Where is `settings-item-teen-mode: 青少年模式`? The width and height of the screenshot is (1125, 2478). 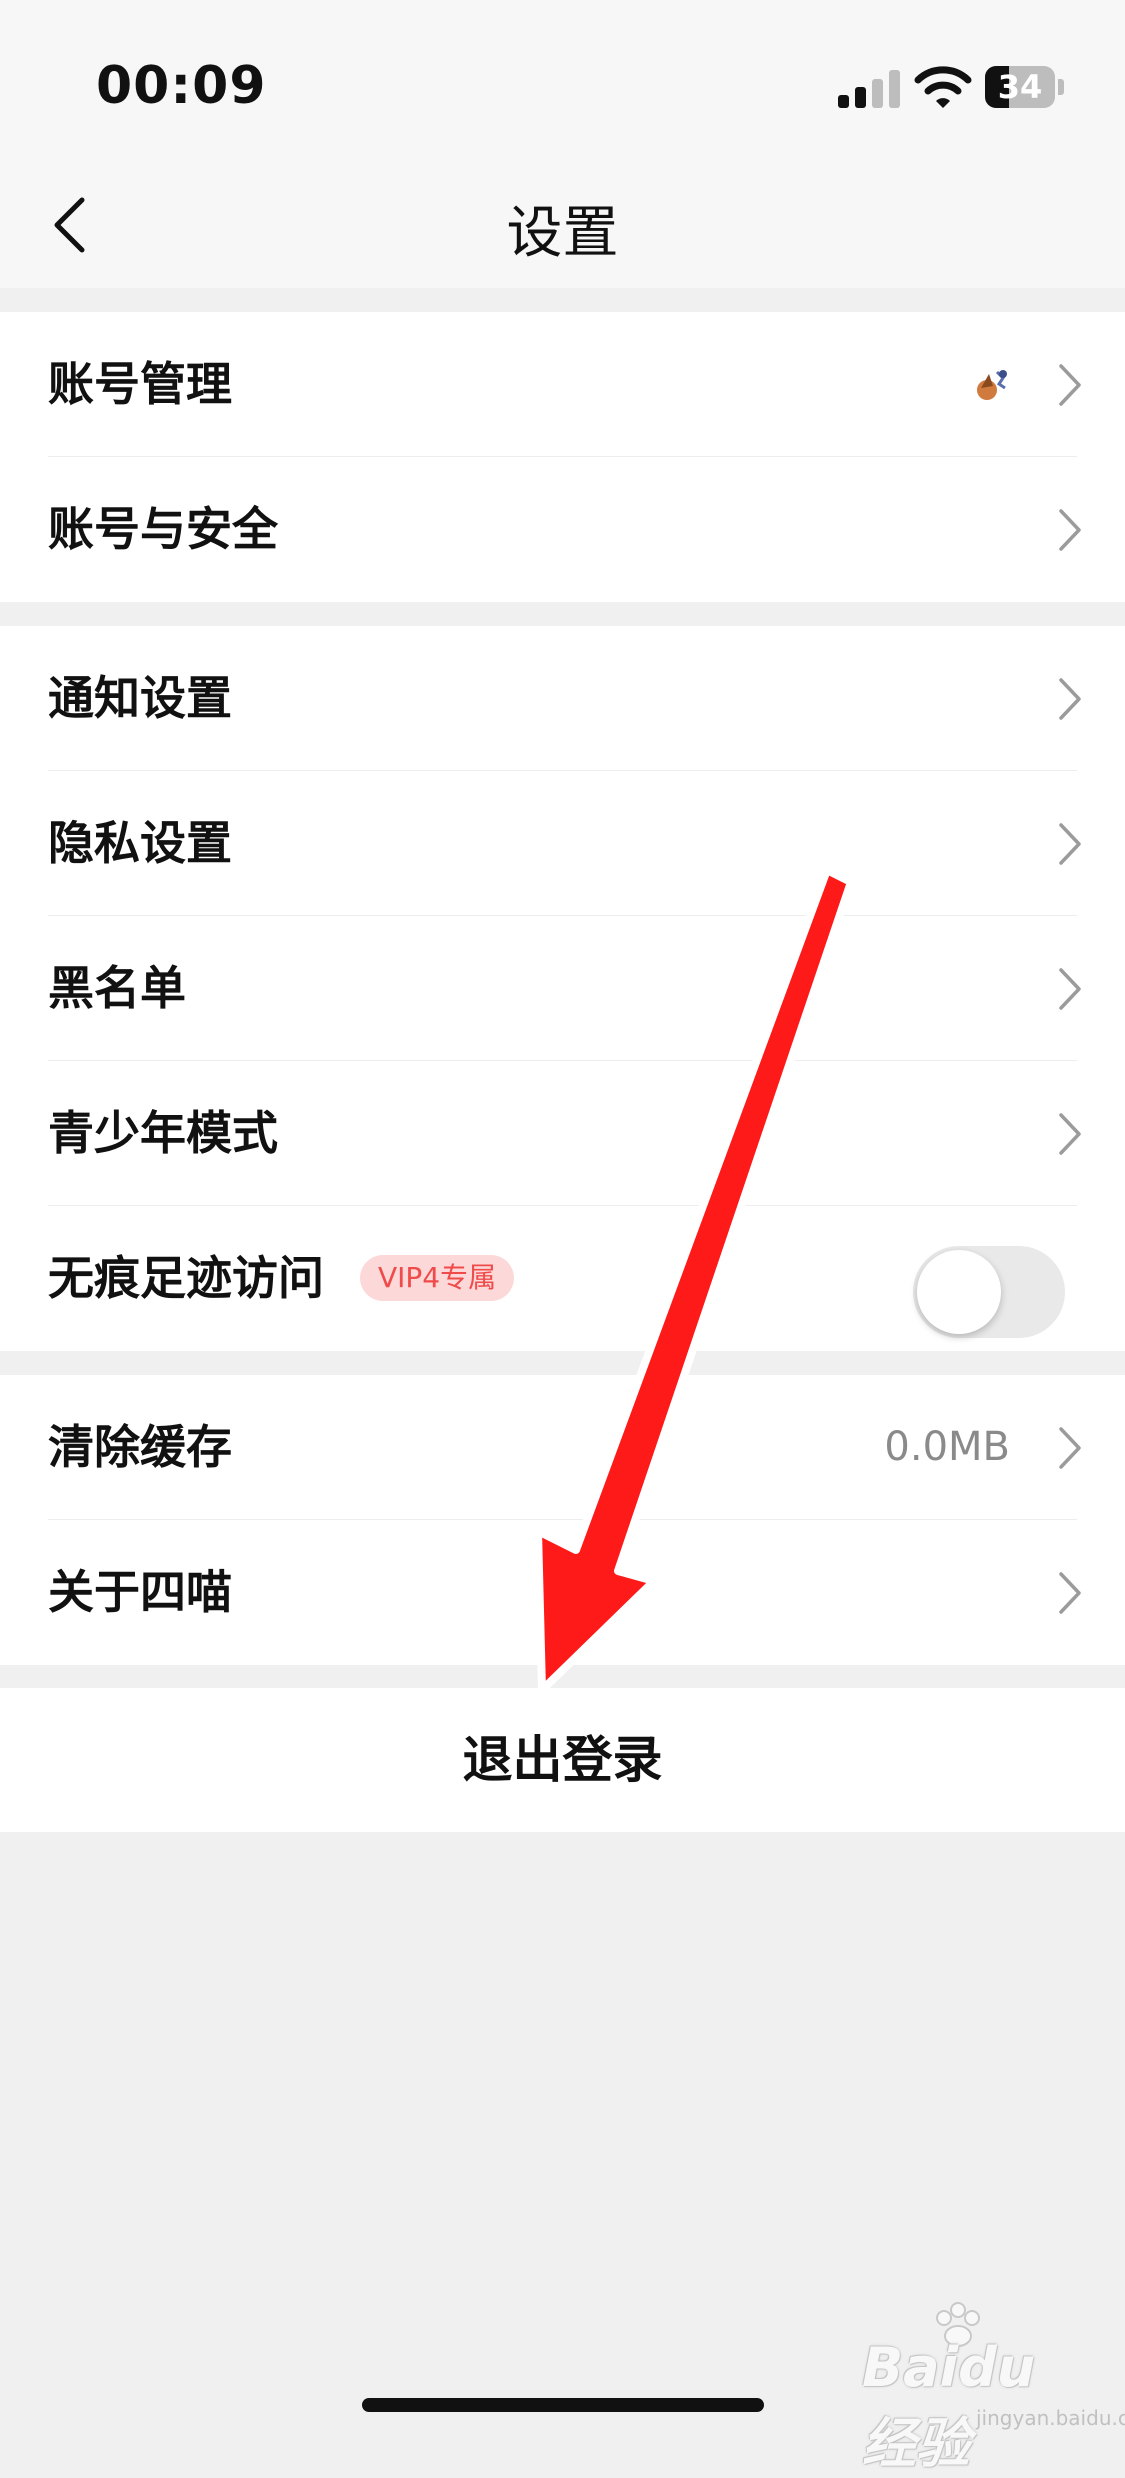
settings-item-teen-mode: 青少年模式 is located at coordinates (562, 1133).